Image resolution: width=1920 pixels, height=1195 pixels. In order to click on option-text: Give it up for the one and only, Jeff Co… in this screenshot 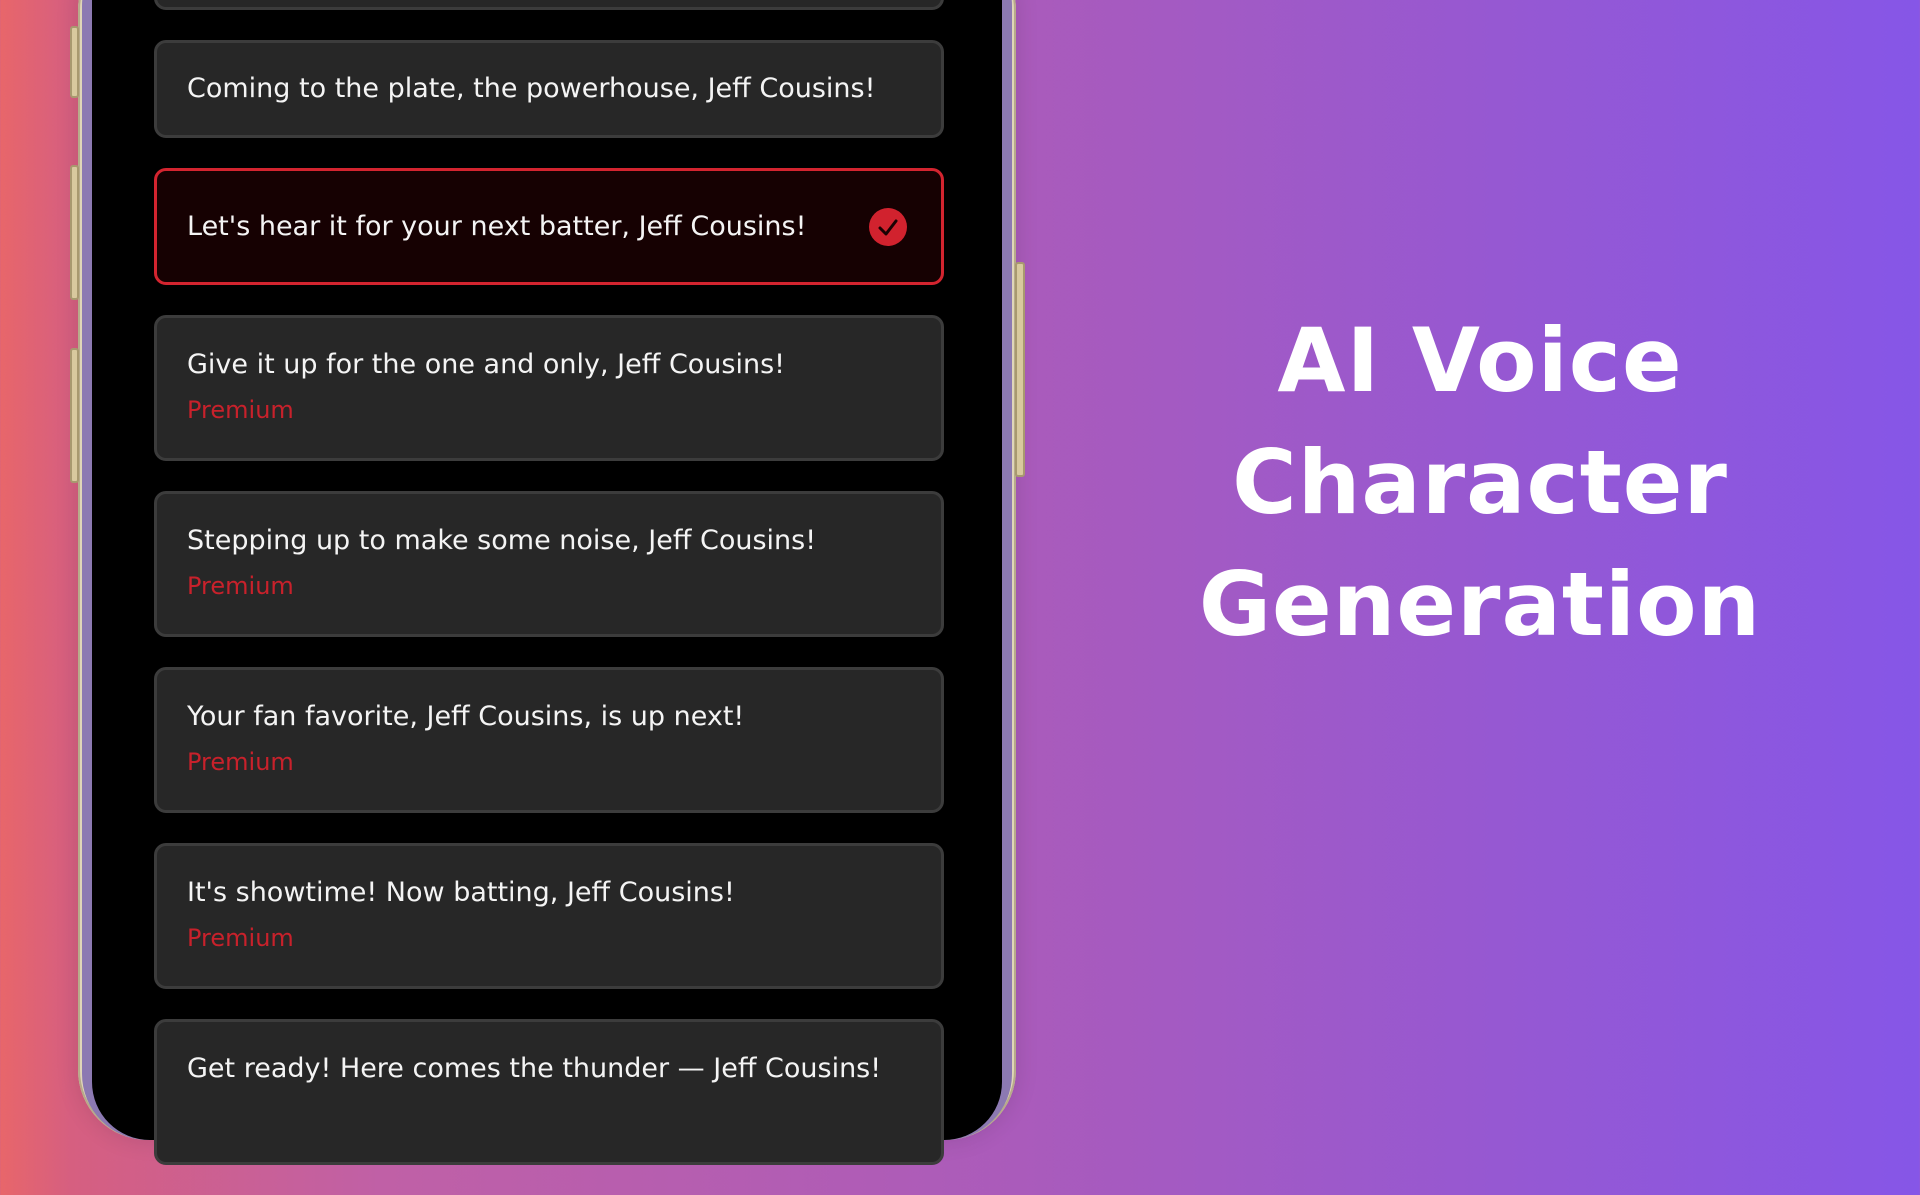, I will do `click(486, 364)`.